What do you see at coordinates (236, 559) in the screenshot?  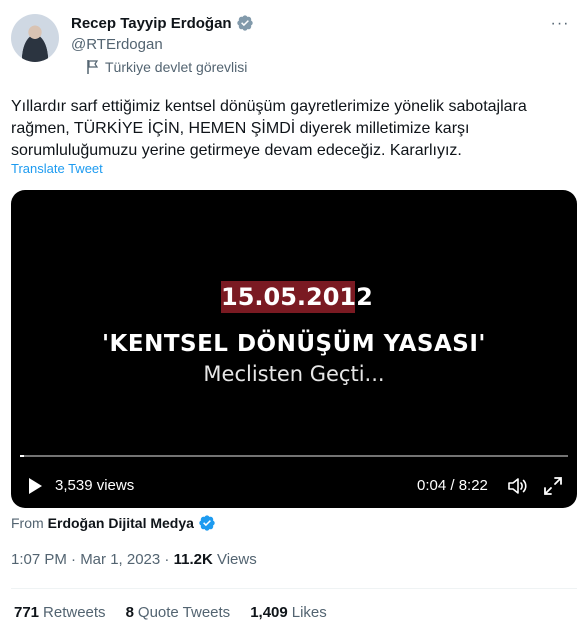 I see `tweet-views-label: Views` at bounding box center [236, 559].